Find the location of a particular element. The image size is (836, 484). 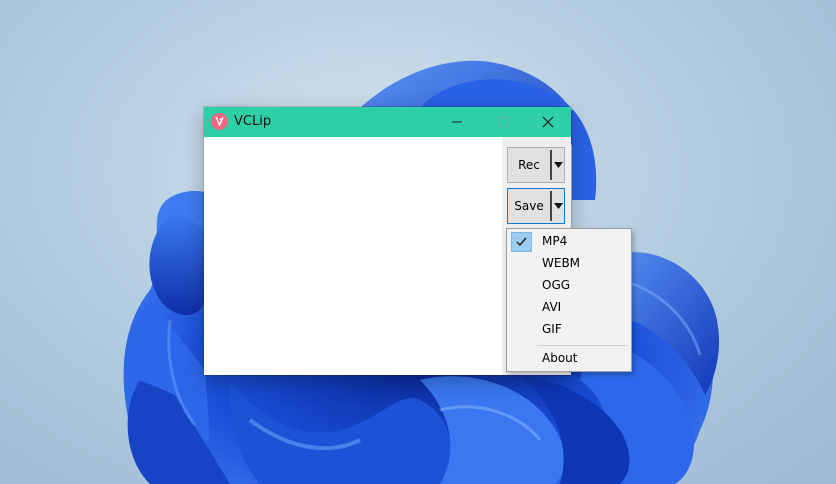

rec-button: Rec is located at coordinates (536, 165).